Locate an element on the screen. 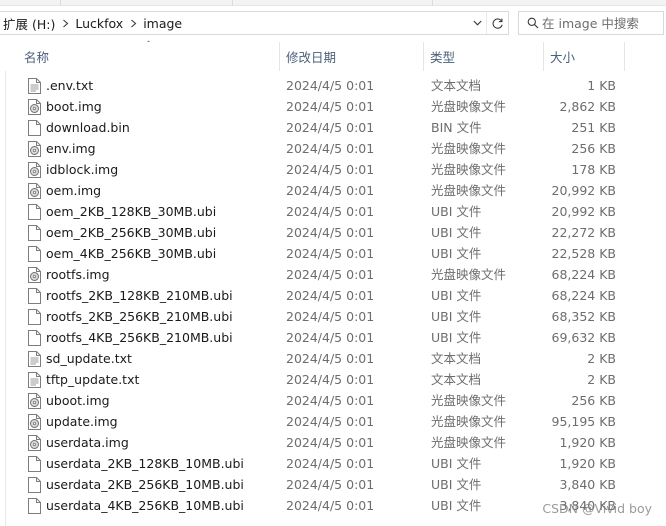  file-size: 251 KB is located at coordinates (593, 127).